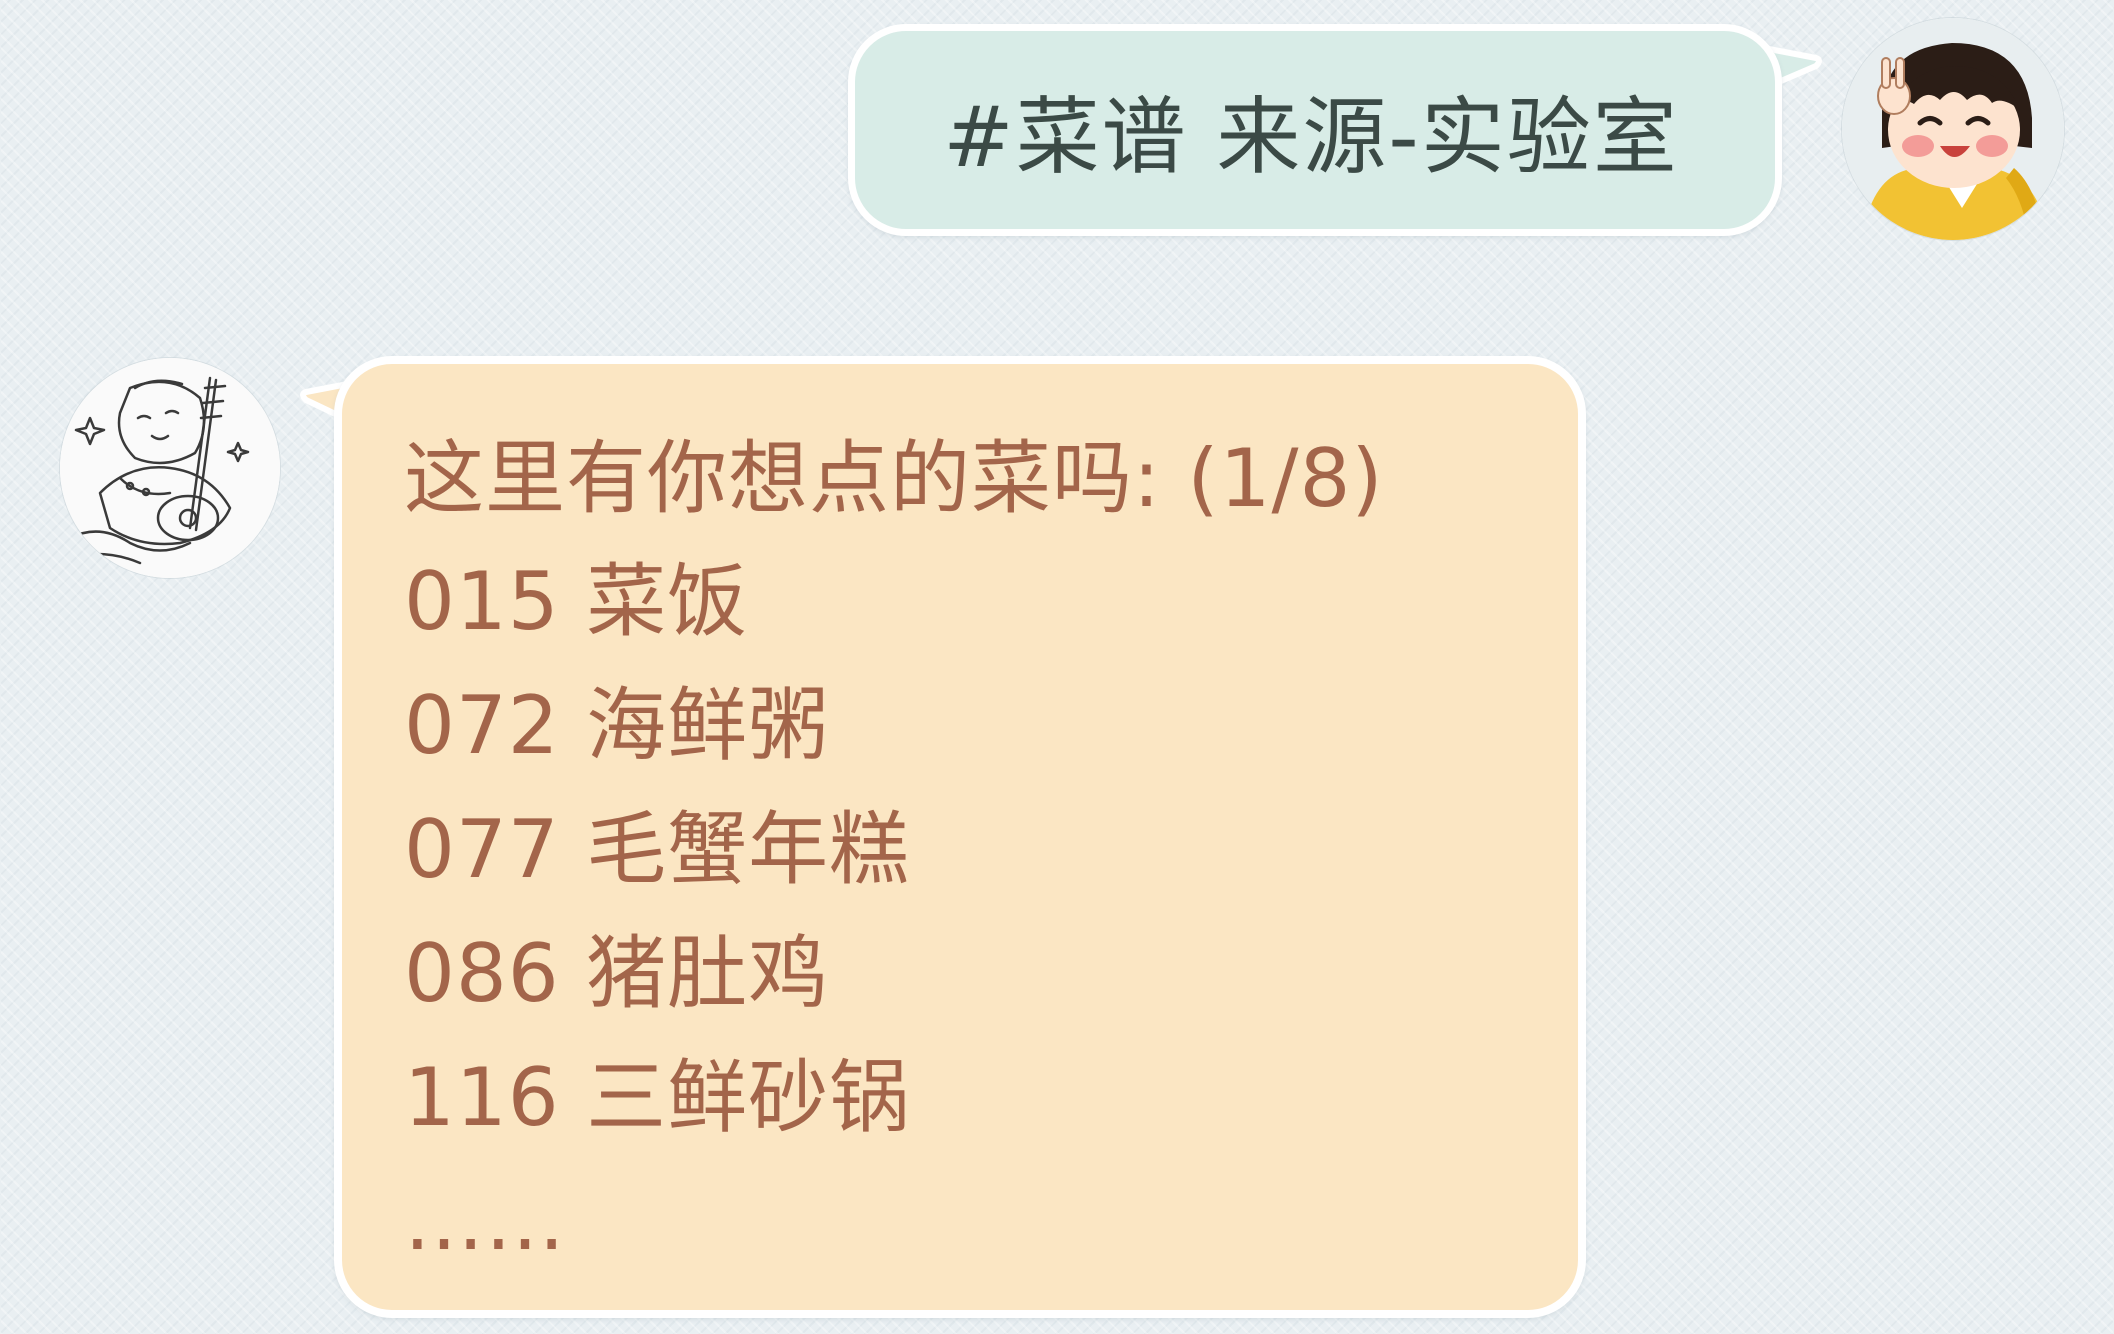 This screenshot has height=1334, width=2114. What do you see at coordinates (657, 849) in the screenshot?
I see `menu-item: 077 毛蟹年糕` at bounding box center [657, 849].